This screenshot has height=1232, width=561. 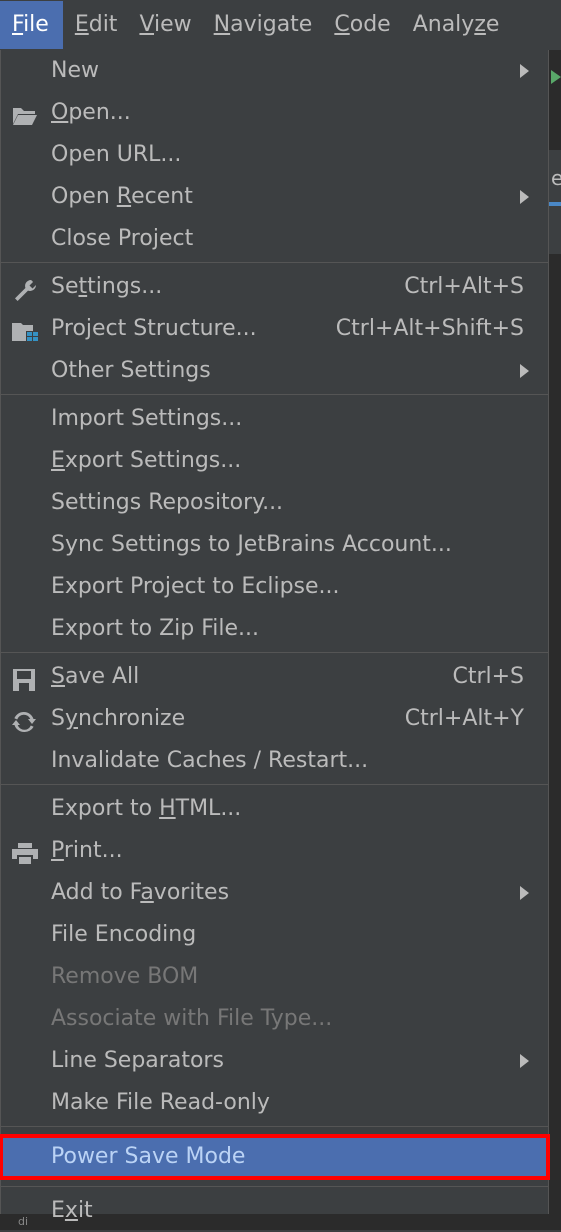 What do you see at coordinates (164, 25) in the screenshot?
I see `menubar-view: View` at bounding box center [164, 25].